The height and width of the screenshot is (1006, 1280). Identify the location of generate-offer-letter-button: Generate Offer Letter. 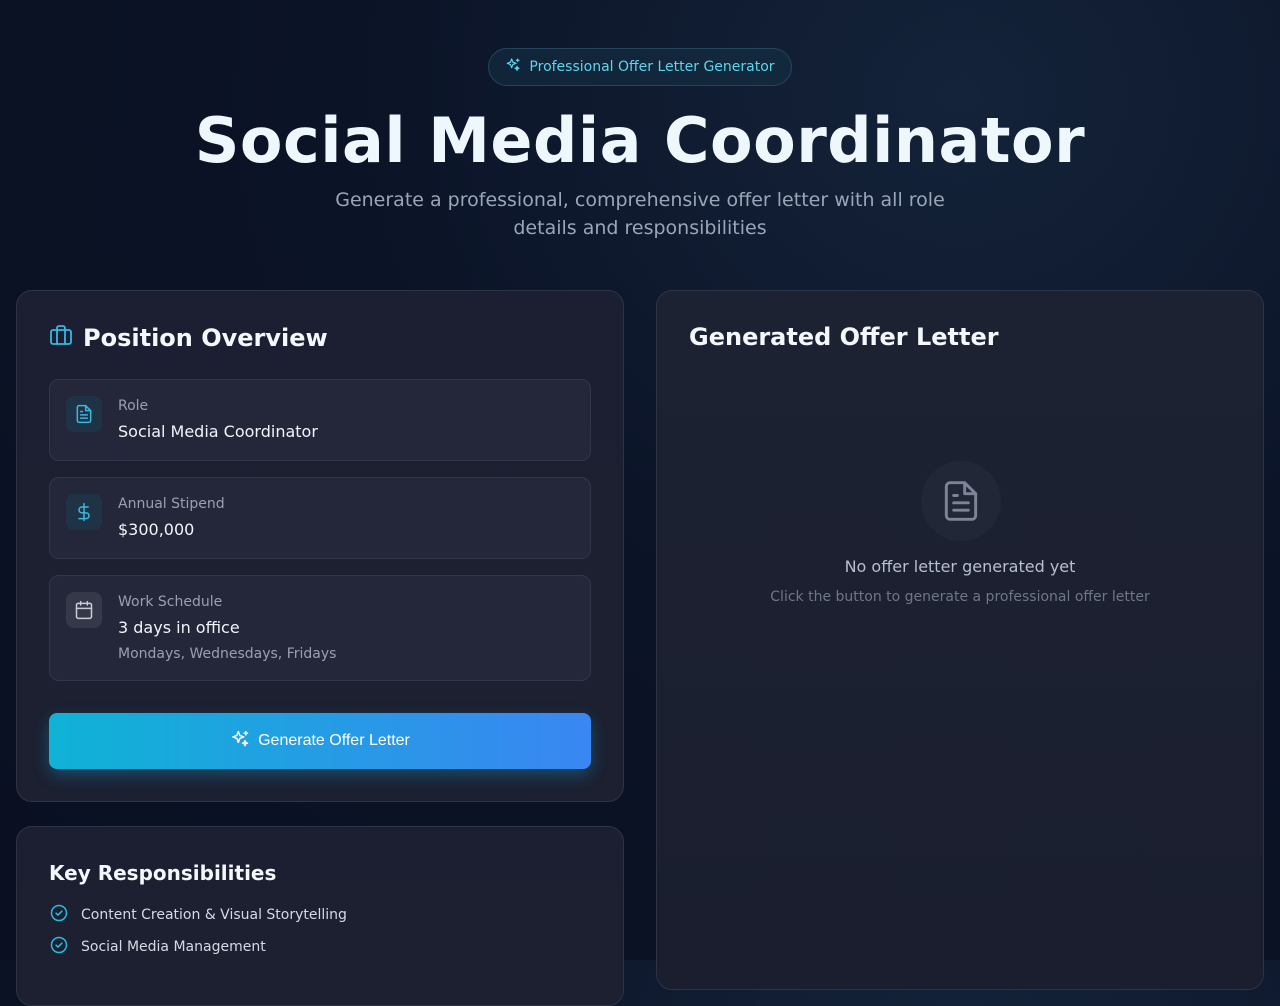
(320, 741).